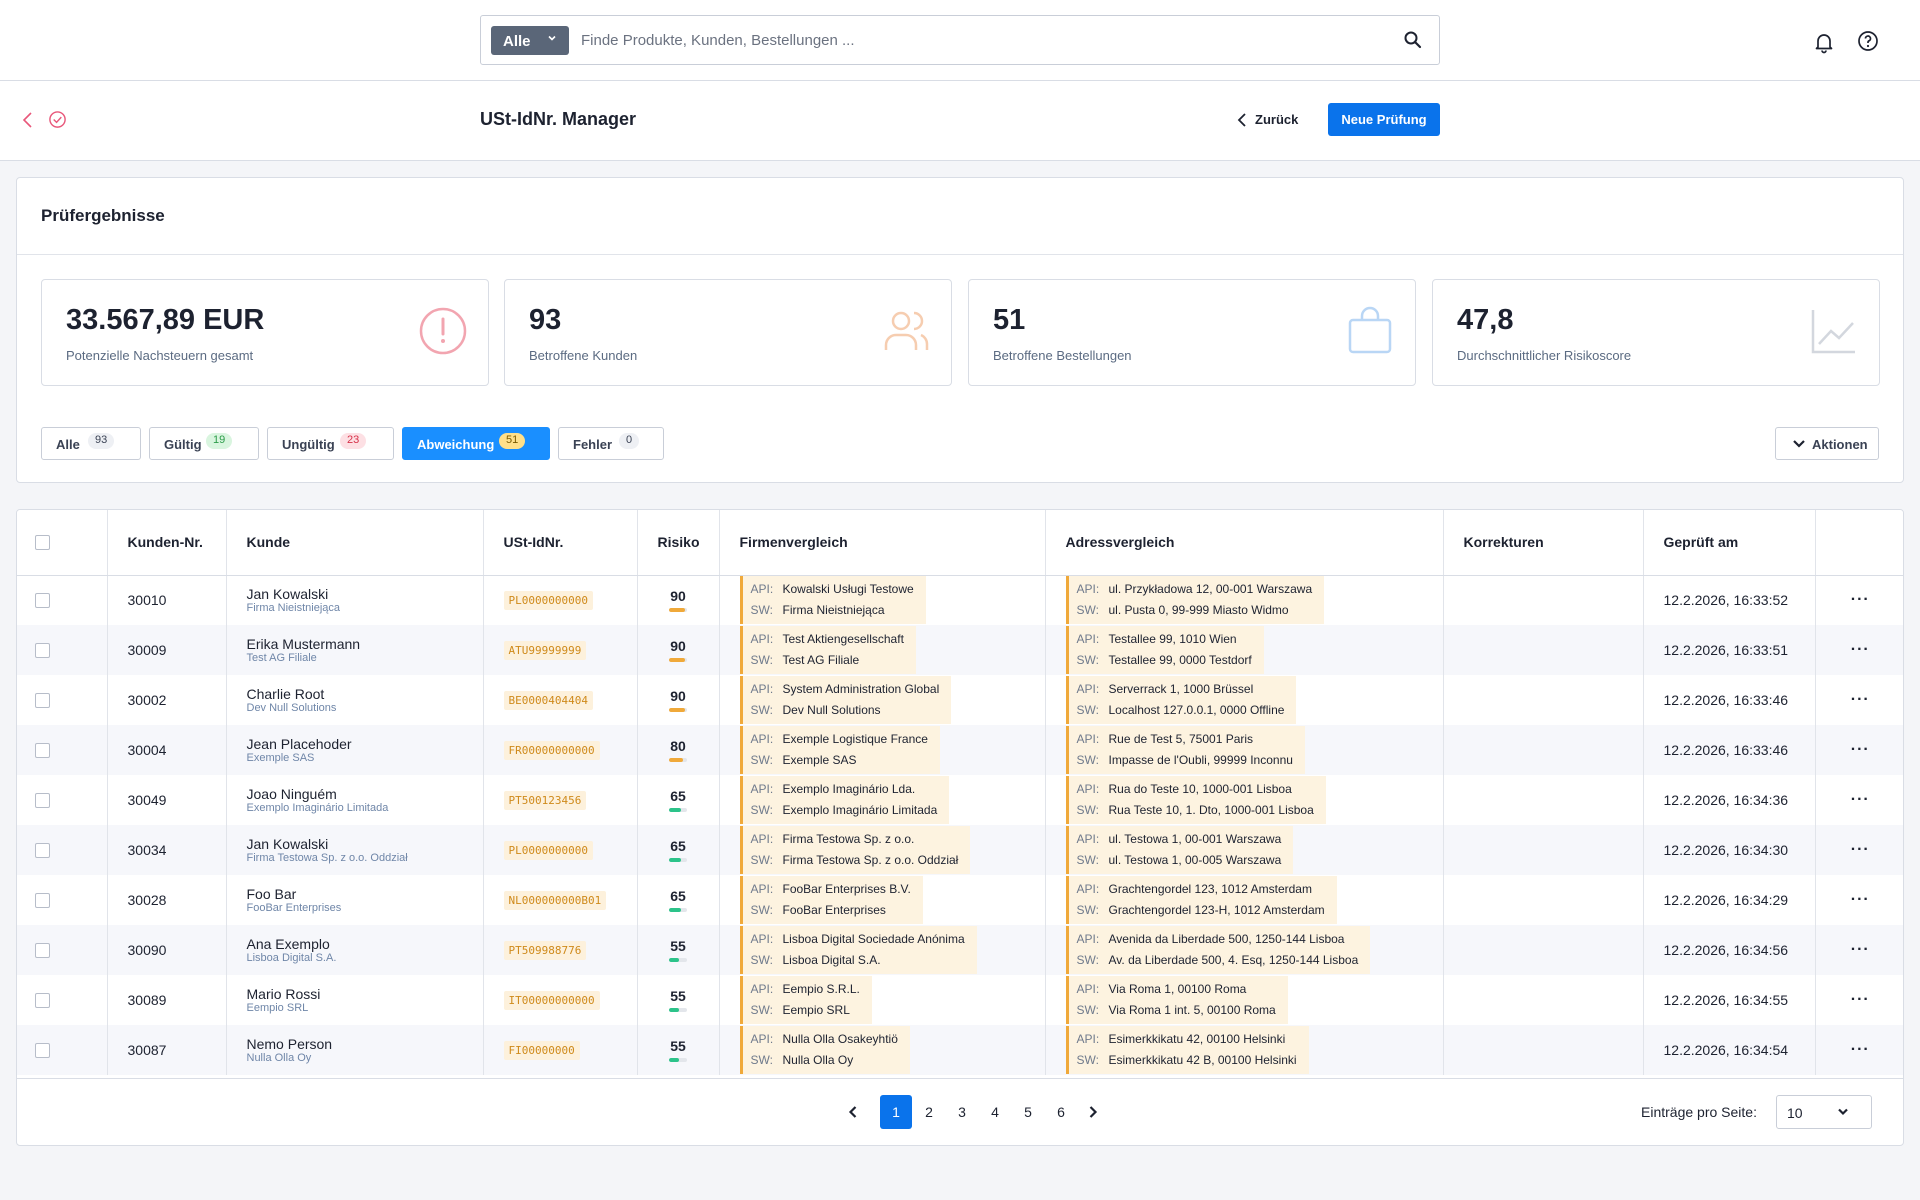 The width and height of the screenshot is (1920, 1200). Describe the element at coordinates (1062, 355) in the screenshot. I see `kpi-label: Betroffene Bestellungen` at that location.